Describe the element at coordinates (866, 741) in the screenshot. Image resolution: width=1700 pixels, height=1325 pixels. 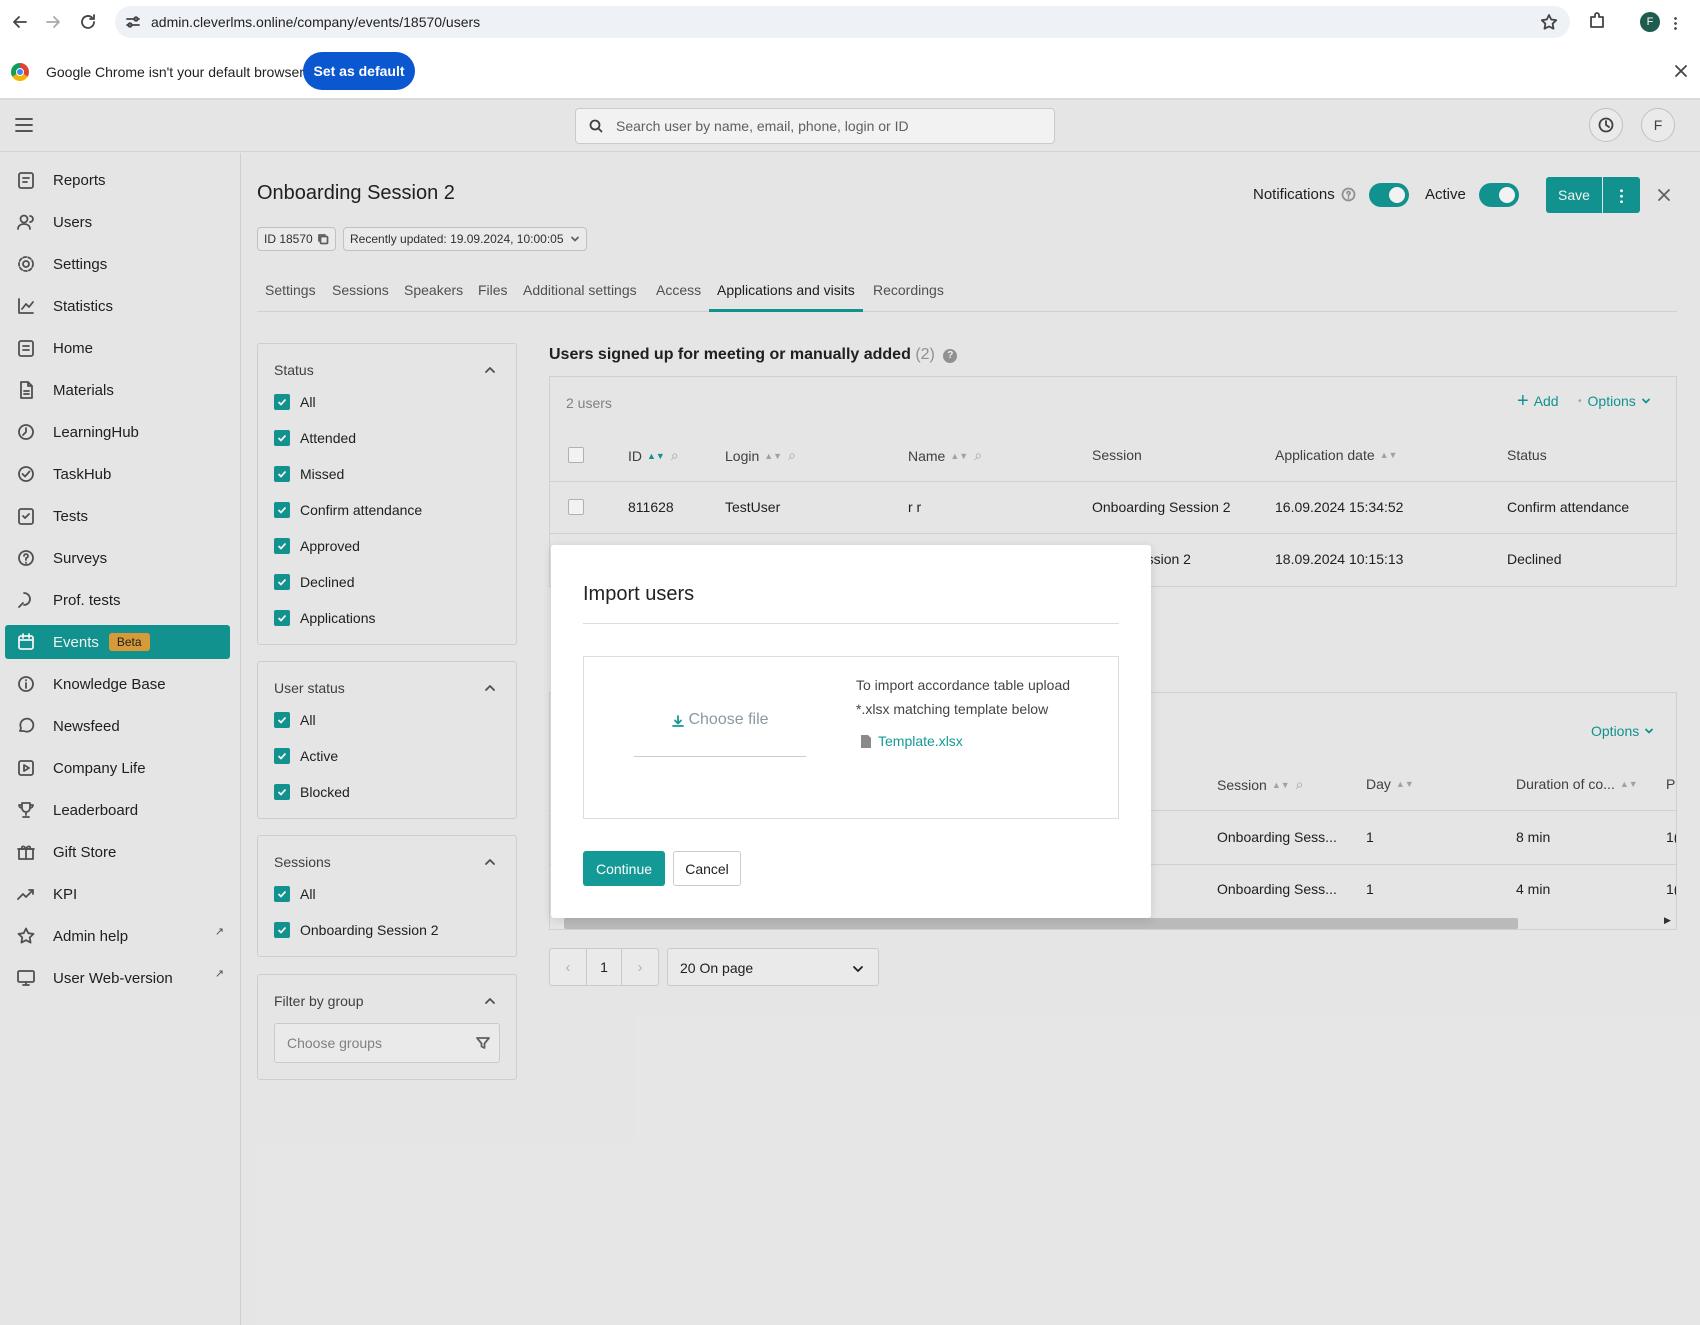
I see `file-icon` at that location.